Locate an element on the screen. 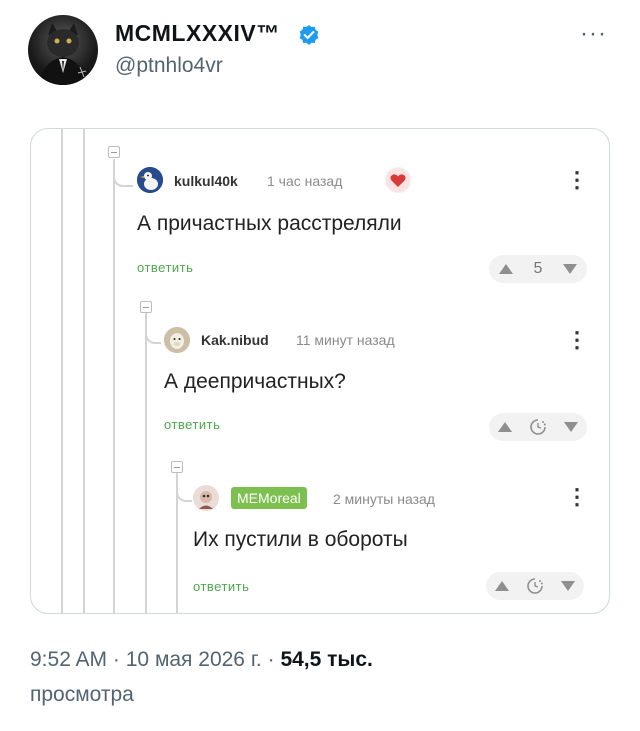  username-badge: MEMoreal is located at coordinates (269, 498).